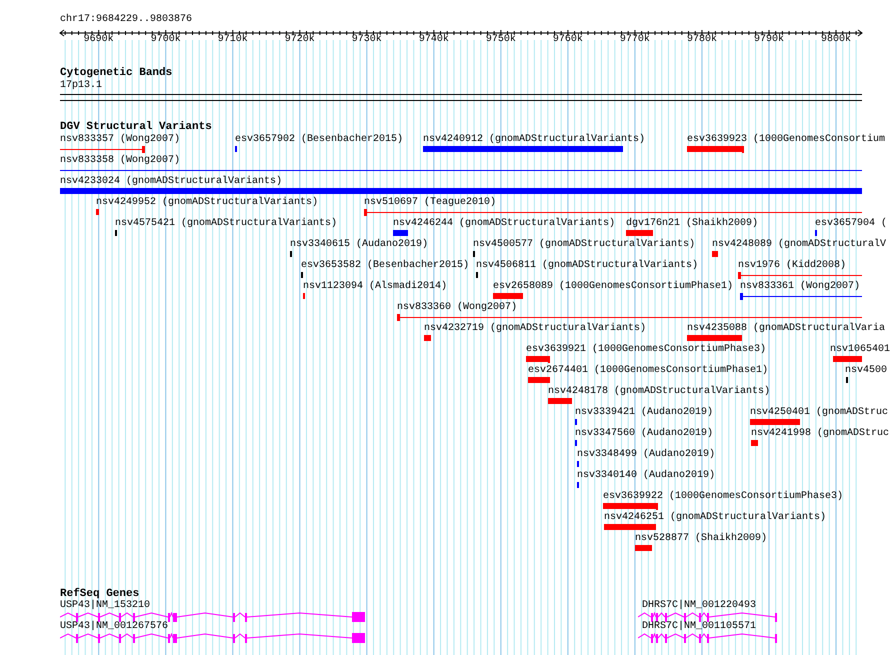  Describe the element at coordinates (644, 434) in the screenshot. I see `variant-label: nsv3347560 (Audano2019)` at that location.